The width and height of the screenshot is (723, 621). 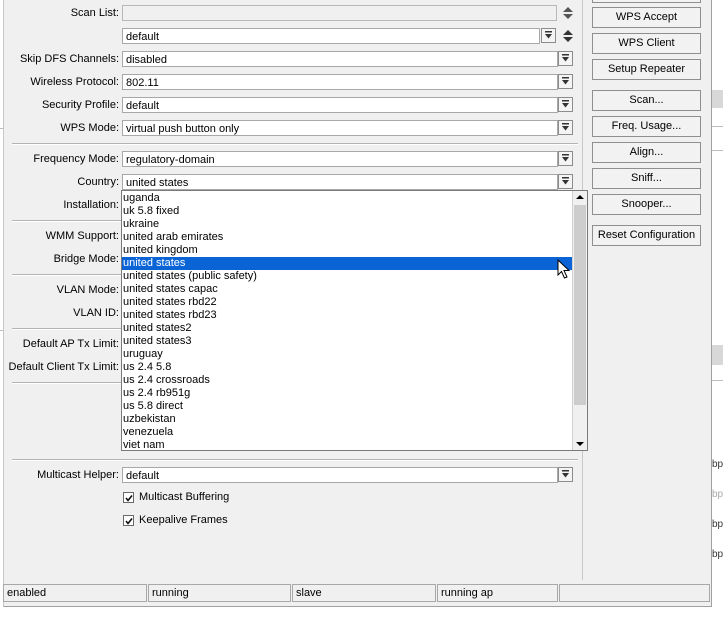 I want to click on wireless-protocol-dropdown-button, so click(x=565, y=81).